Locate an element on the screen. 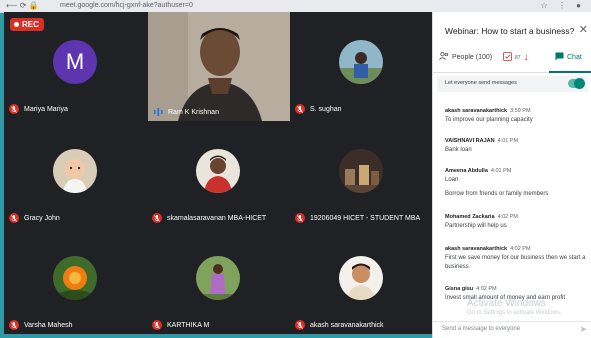 The image size is (591, 338). avatar: M is located at coordinates (75, 62).